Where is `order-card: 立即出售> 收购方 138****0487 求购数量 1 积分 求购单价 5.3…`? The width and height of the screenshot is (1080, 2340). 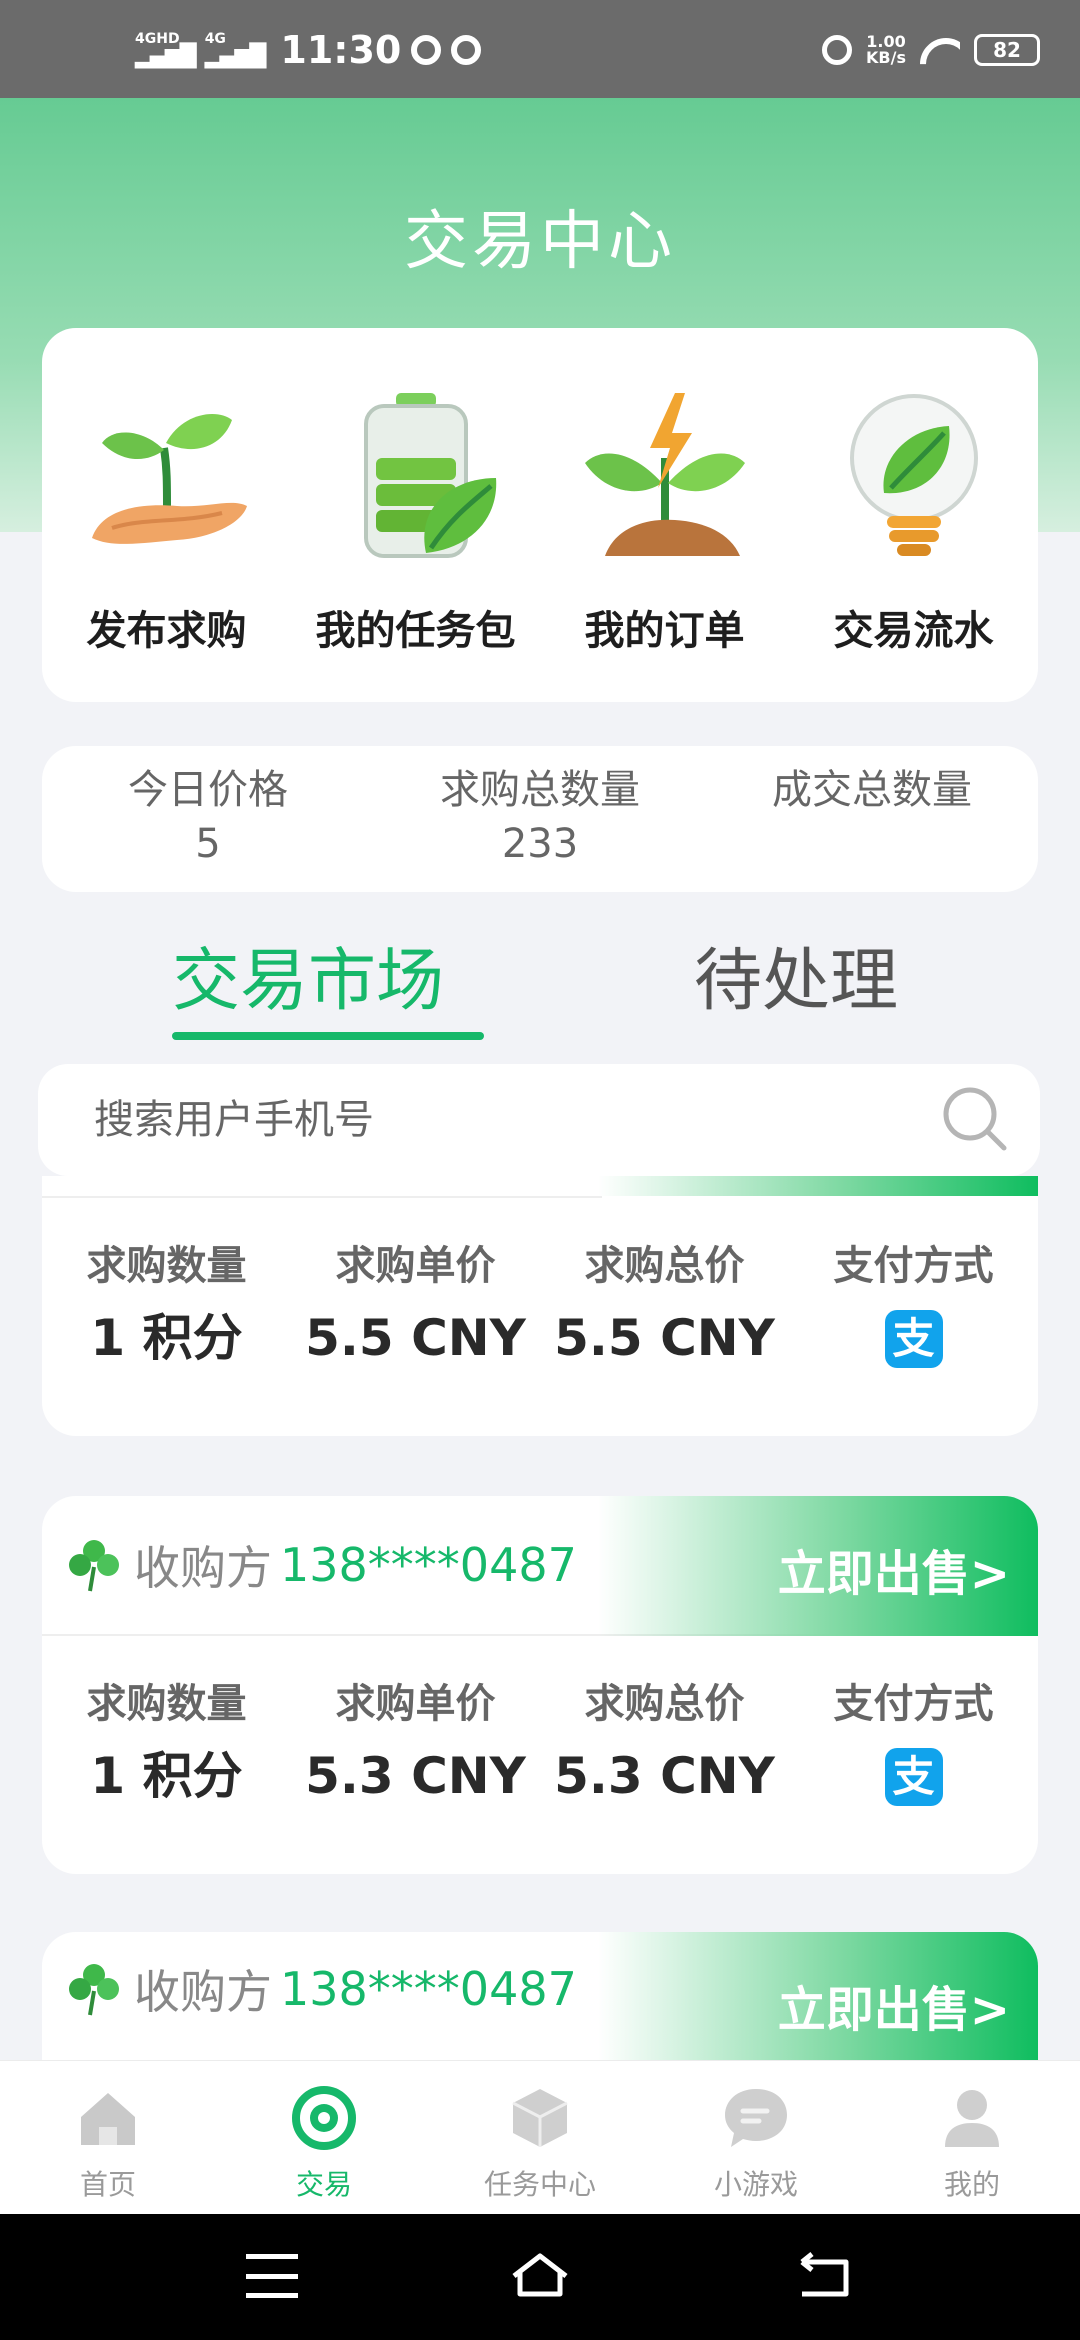
order-card: 立即出售> 收购方 138****0487 求购数量 1 积分 求购单价 5.3… is located at coordinates (540, 1685).